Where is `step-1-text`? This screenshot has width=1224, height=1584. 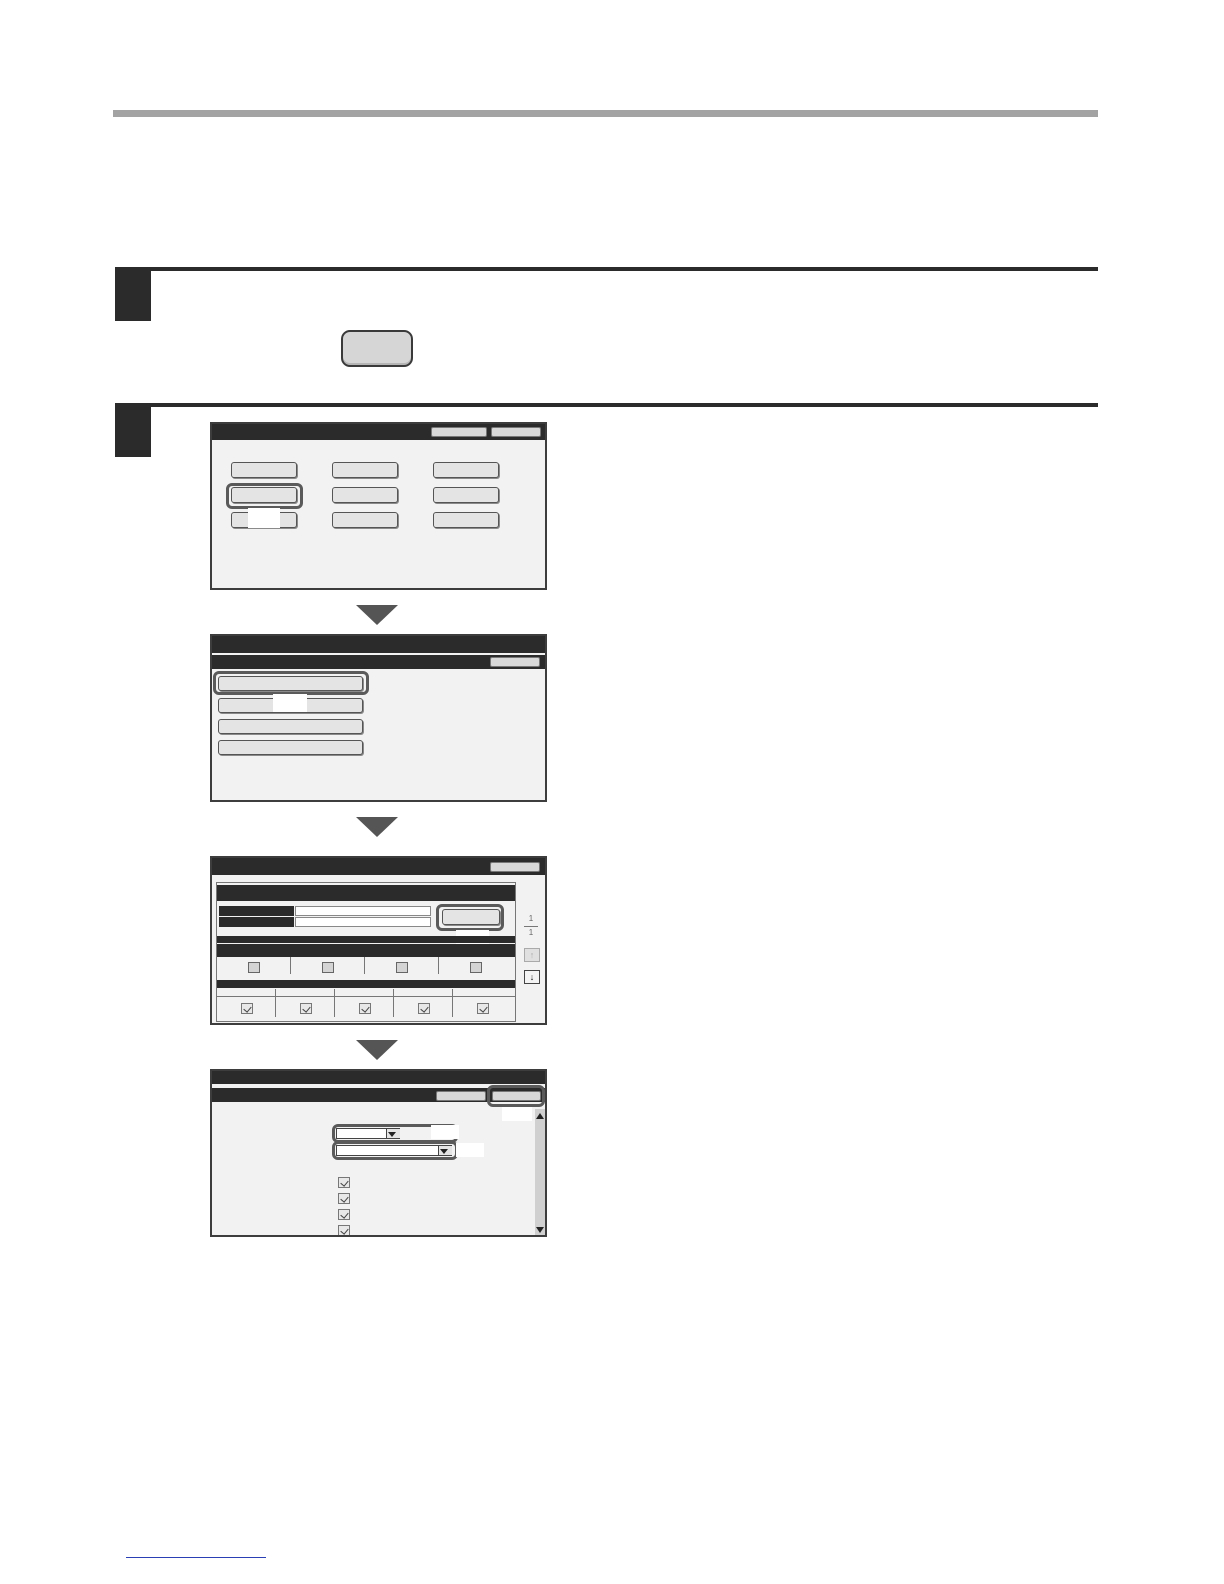
step-1-text is located at coordinates (620, 295).